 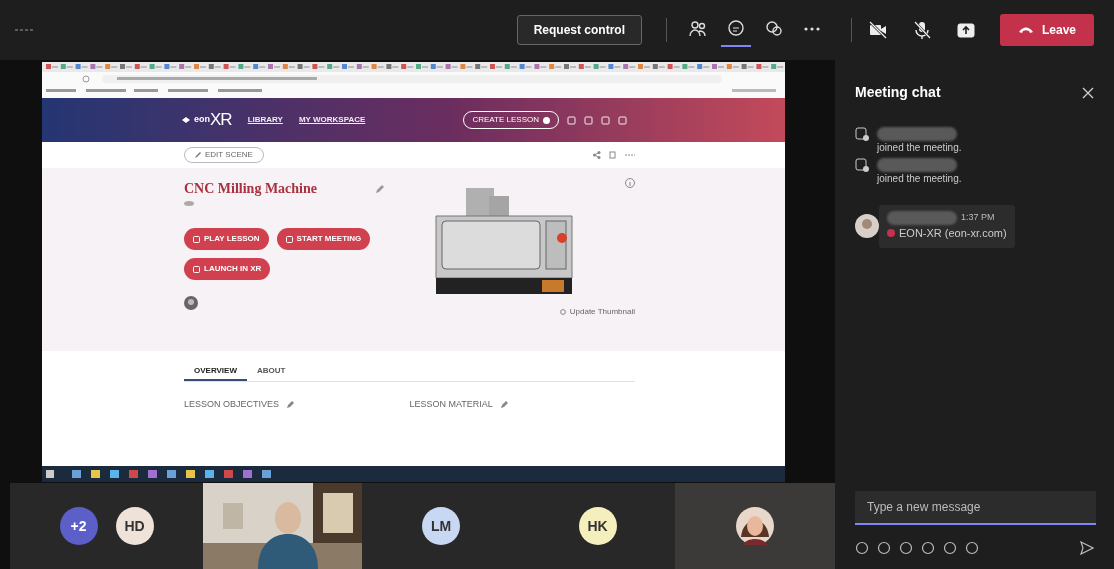 I want to click on share-icon, so click(x=597, y=155).